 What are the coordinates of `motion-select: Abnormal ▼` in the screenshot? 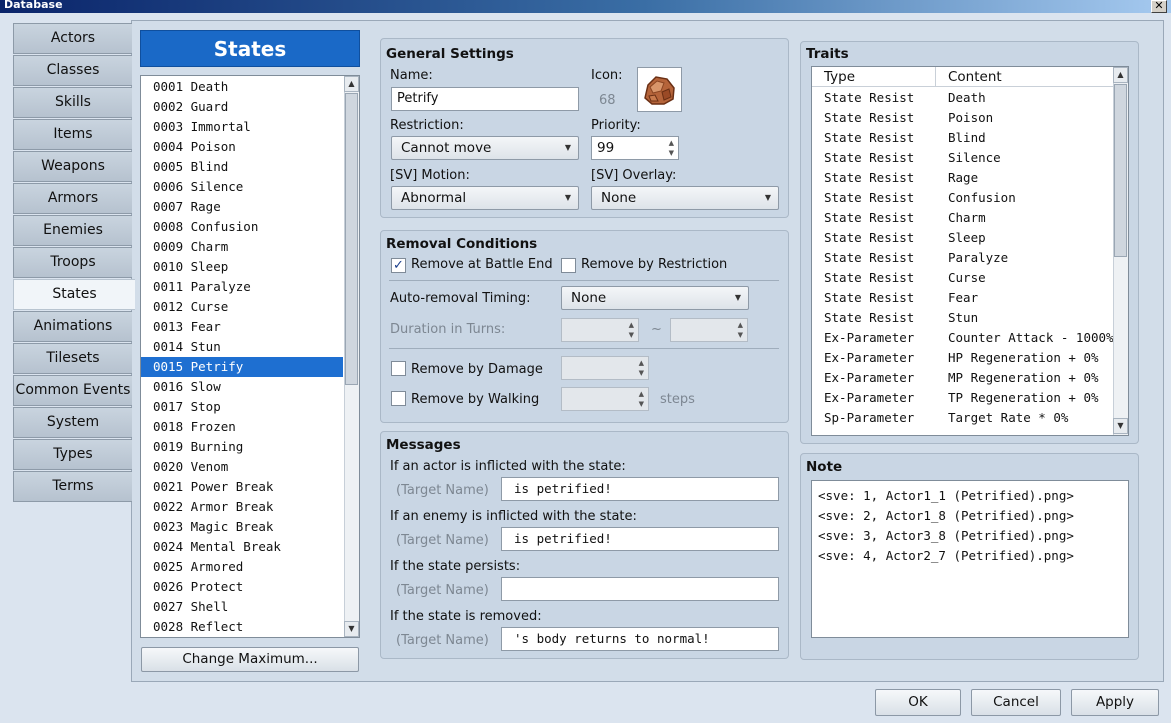 It's located at (485, 198).